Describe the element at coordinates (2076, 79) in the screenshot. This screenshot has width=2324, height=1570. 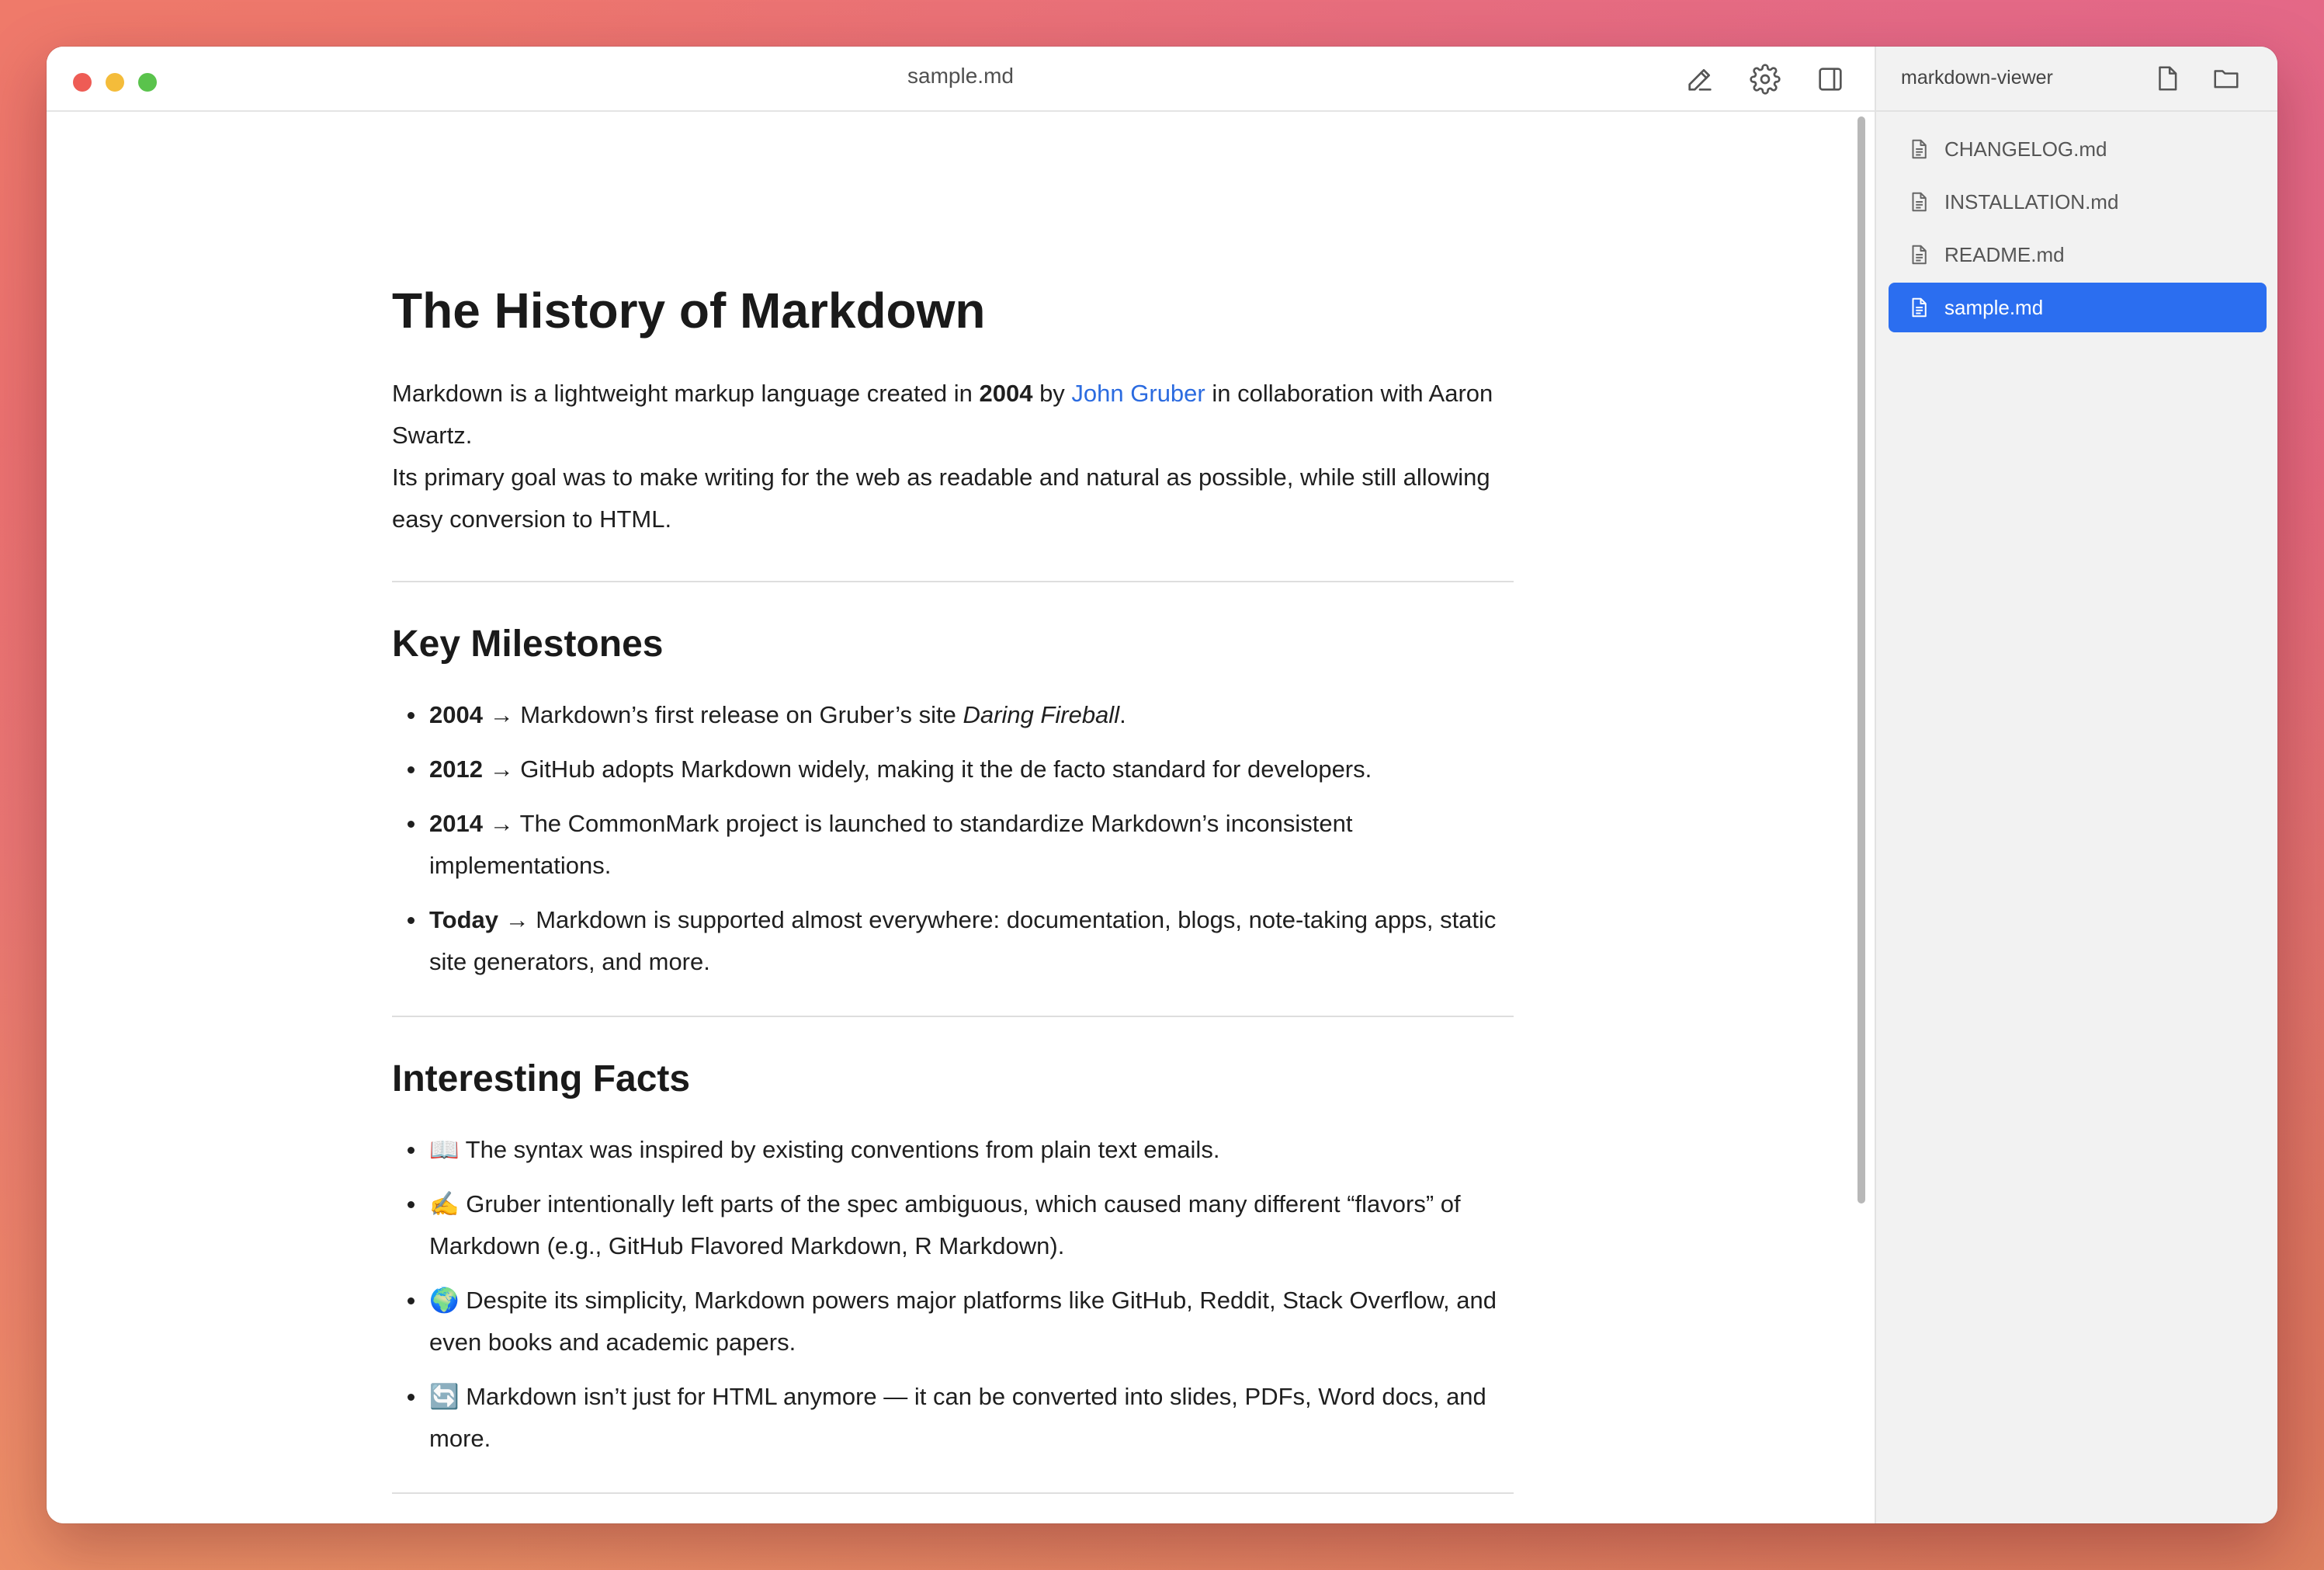
I see `sidebar-header: markdown-viewer` at that location.